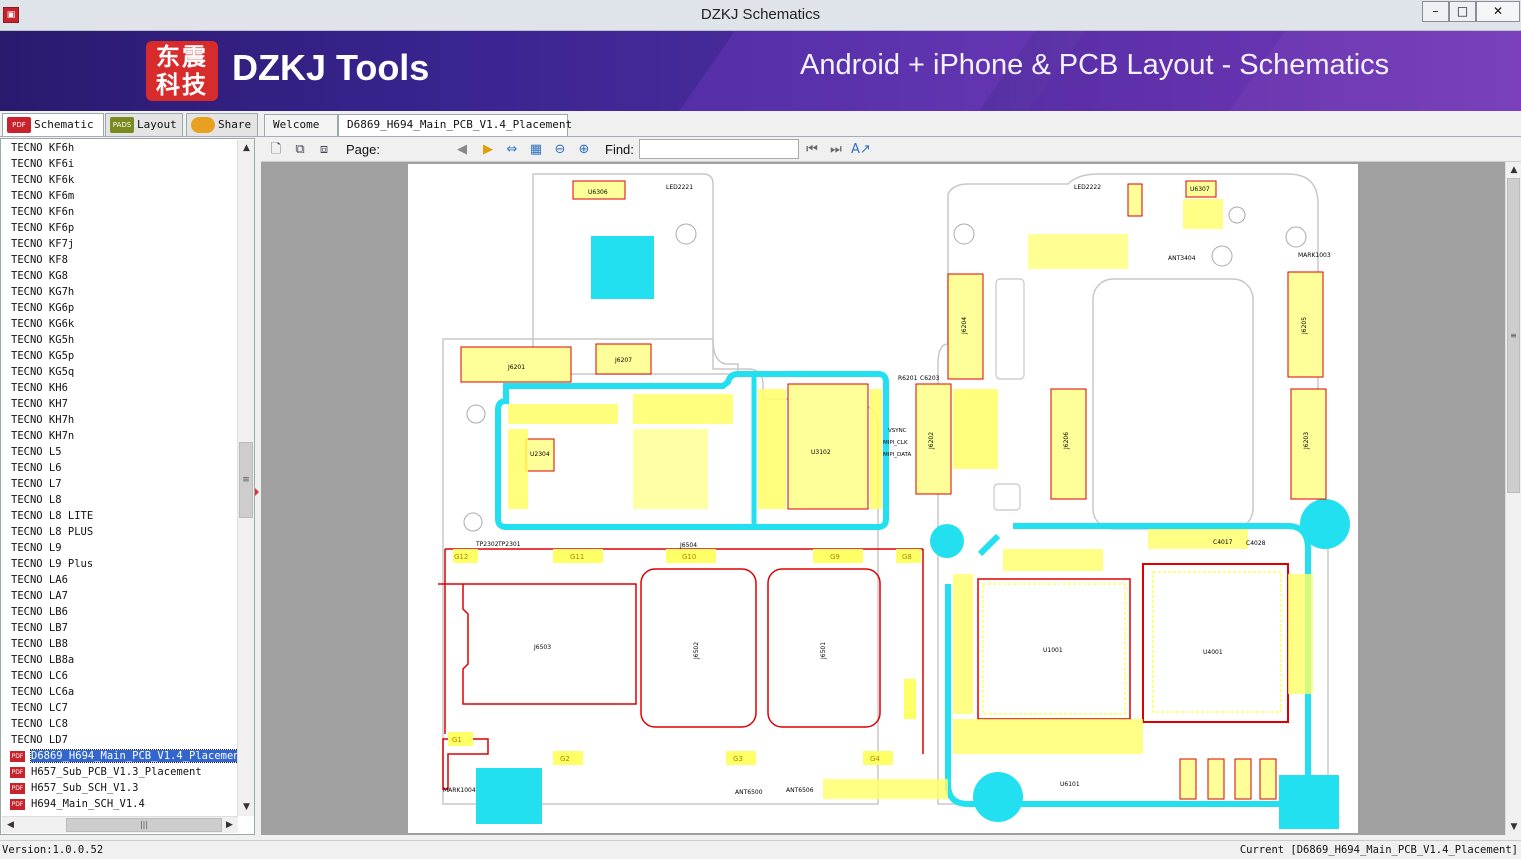  I want to click on list-item: TECNO KF6i, so click(120, 164).